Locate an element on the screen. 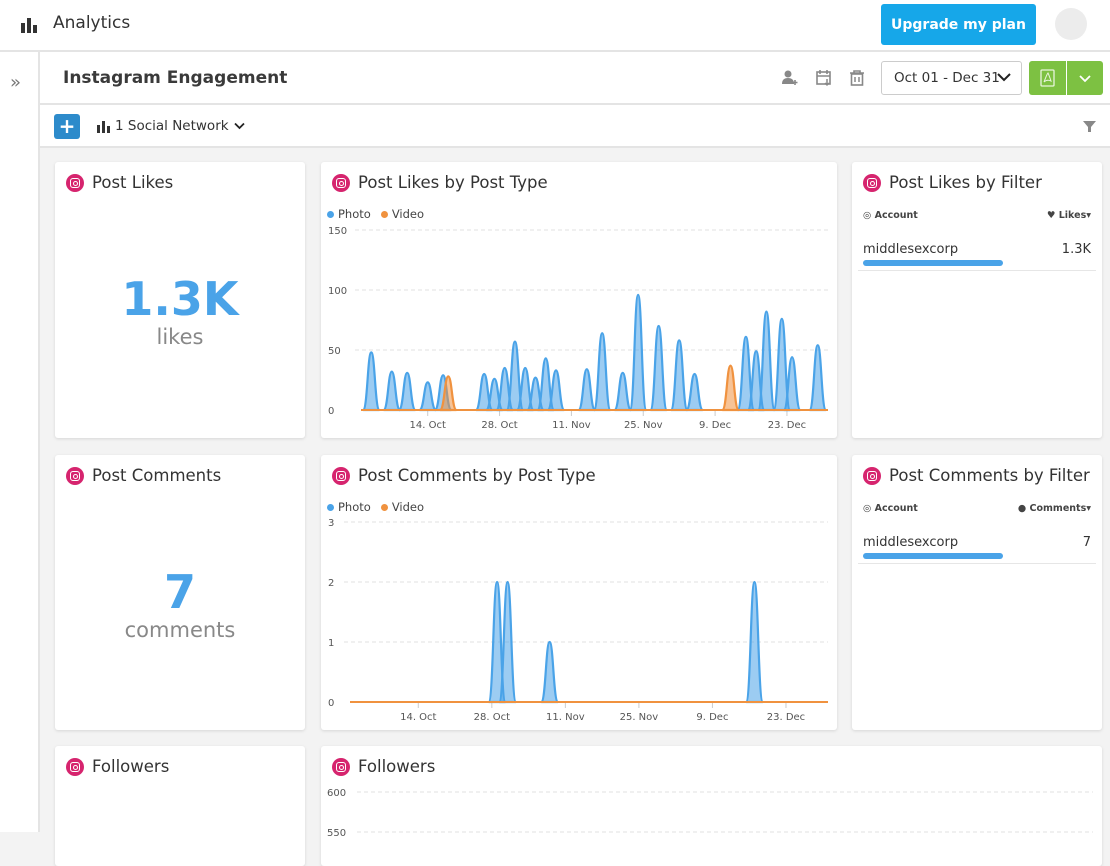 This screenshot has height=866, width=1110. y-tick-label: 600 is located at coordinates (336, 793).